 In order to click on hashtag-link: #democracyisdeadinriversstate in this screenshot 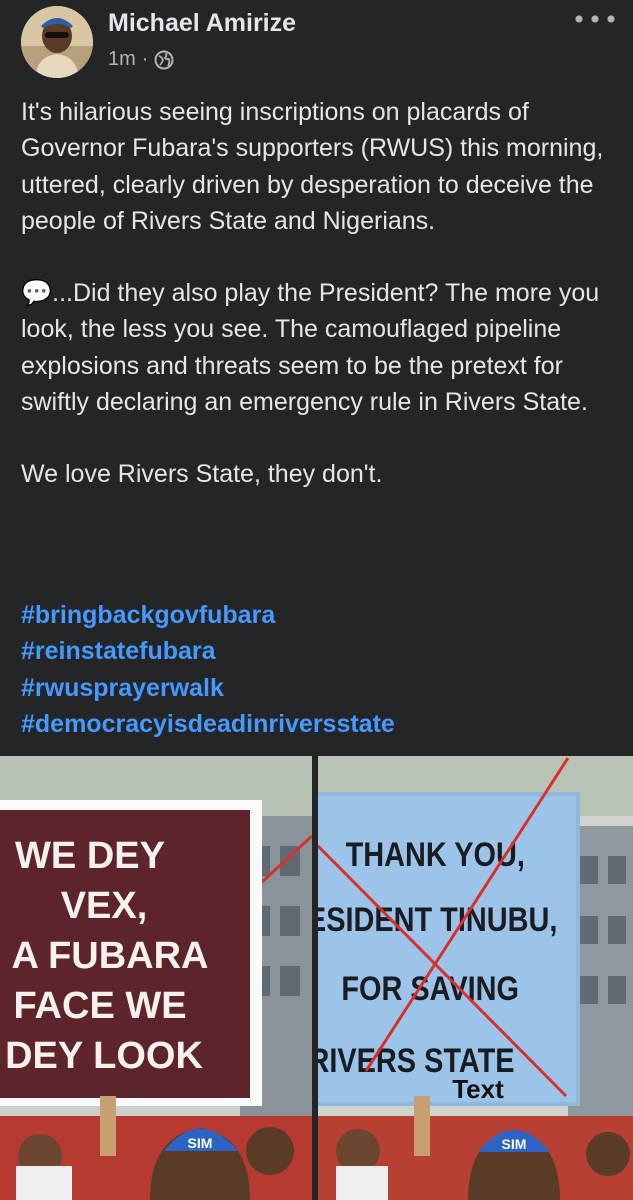, I will do `click(208, 724)`.